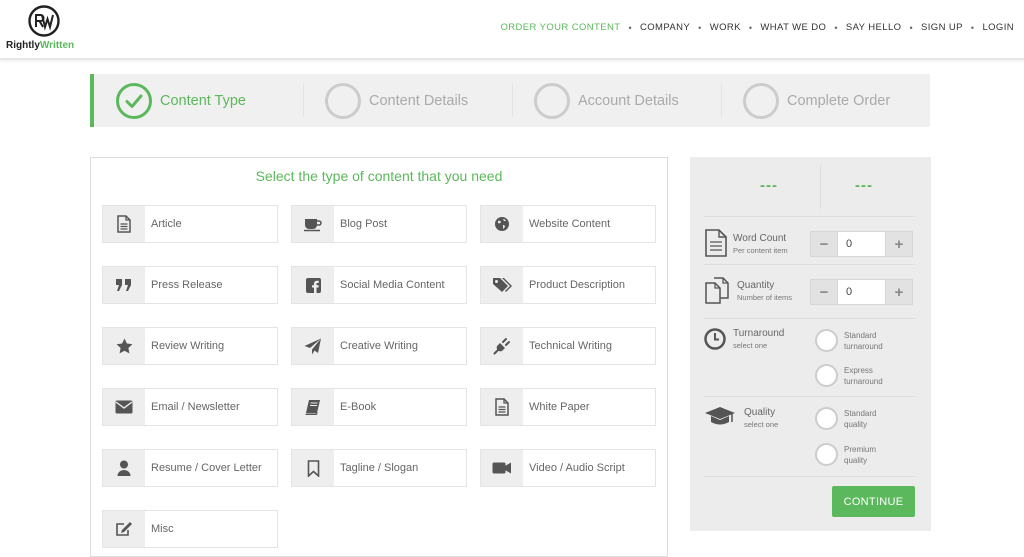 The width and height of the screenshot is (1024, 557). What do you see at coordinates (665, 27) in the screenshot?
I see `nav-company: COMPANY` at bounding box center [665, 27].